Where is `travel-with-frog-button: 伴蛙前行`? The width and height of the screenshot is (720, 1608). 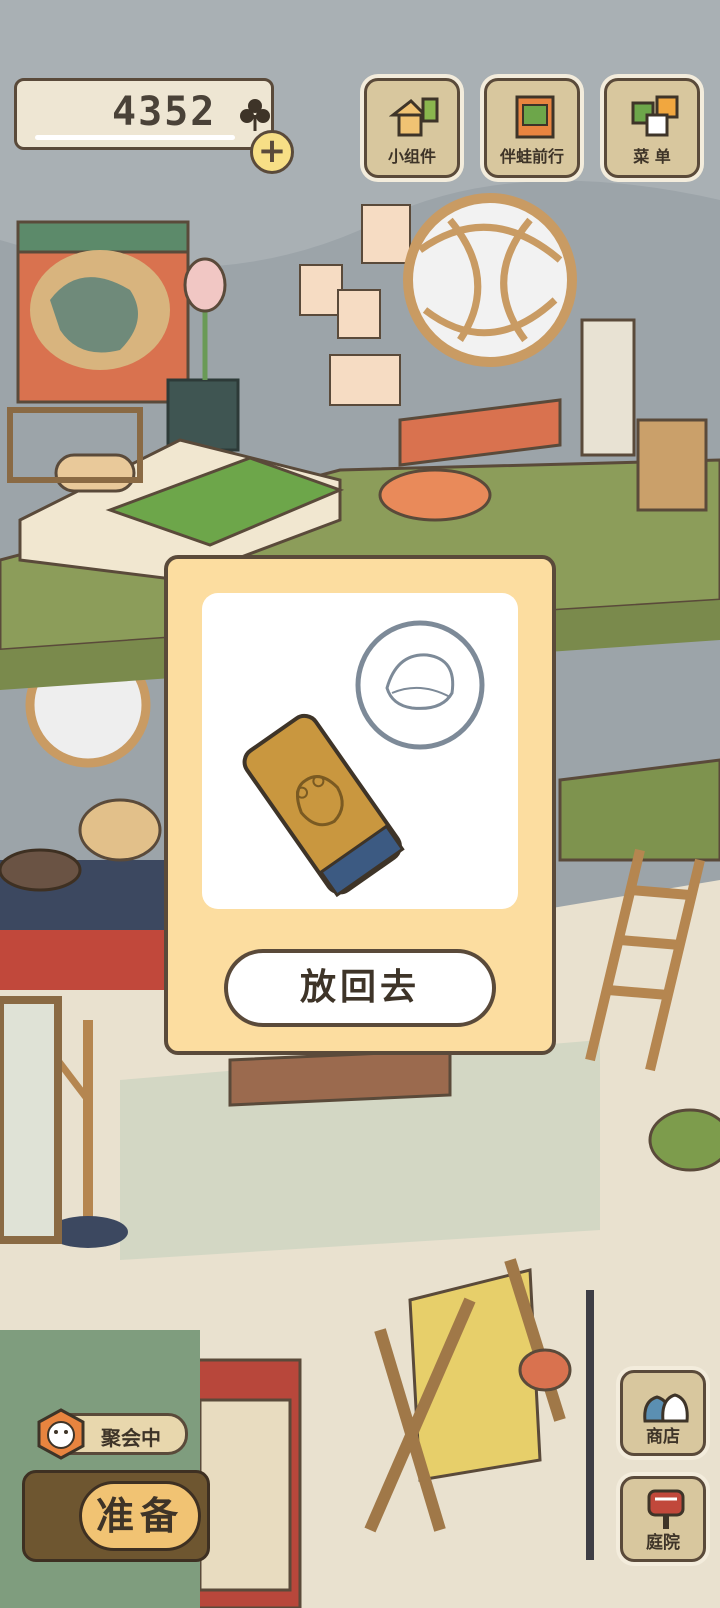 travel-with-frog-button: 伴蛙前行 is located at coordinates (532, 128).